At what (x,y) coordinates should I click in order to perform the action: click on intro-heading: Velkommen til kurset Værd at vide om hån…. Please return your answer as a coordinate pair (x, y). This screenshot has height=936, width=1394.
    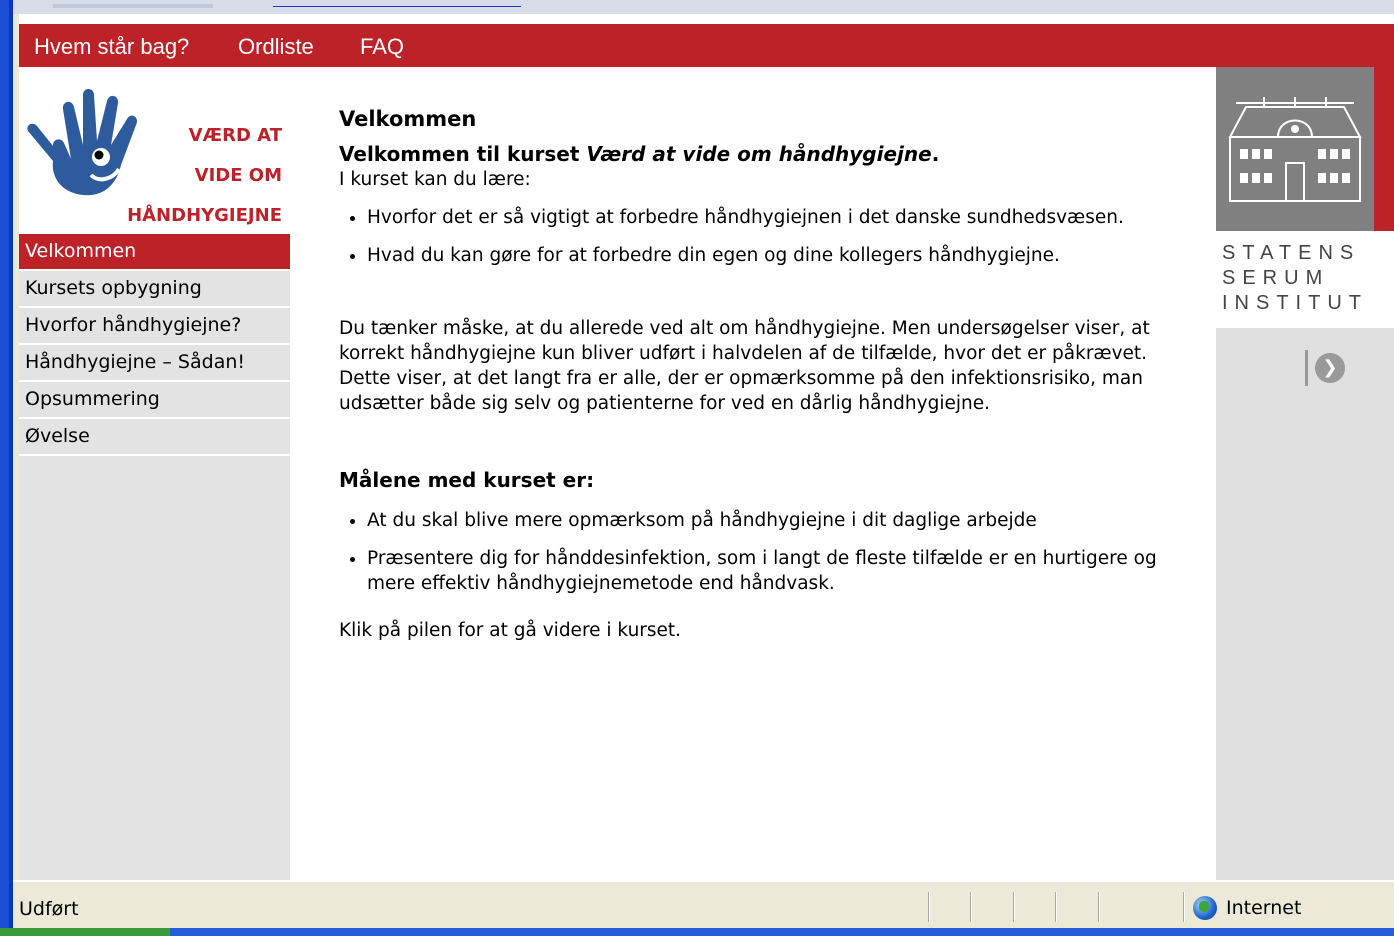
    Looking at the image, I should click on (639, 154).